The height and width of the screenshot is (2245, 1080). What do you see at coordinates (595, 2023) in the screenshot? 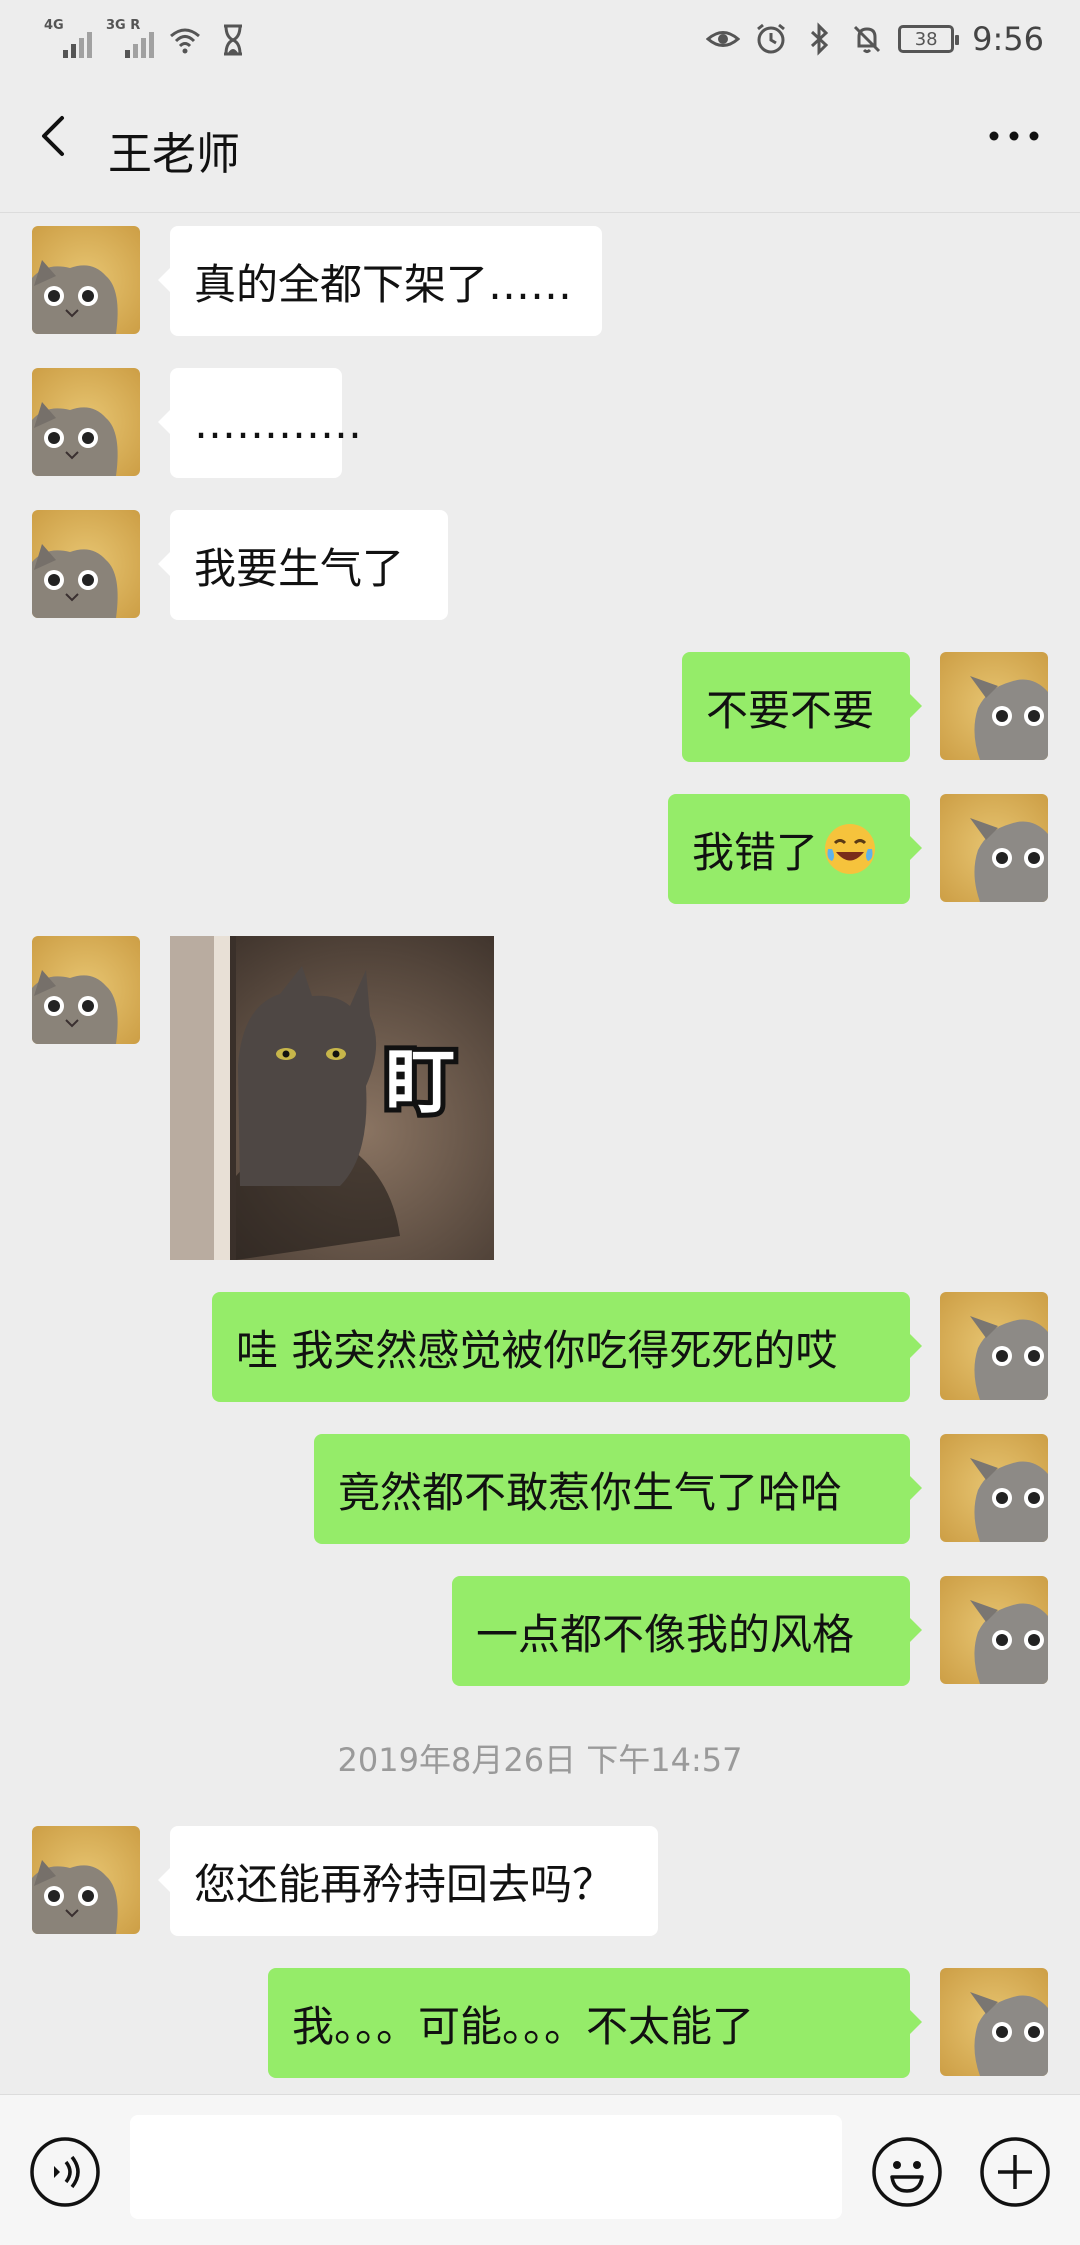
I see `sent-message: 我。。。可能。。。不太能了` at bounding box center [595, 2023].